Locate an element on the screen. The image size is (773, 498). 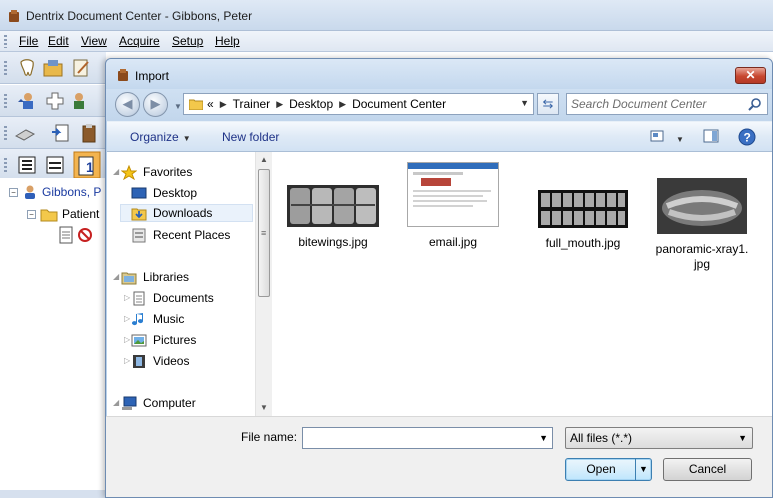
dialog-title-bar: Import ✕ is located at coordinates (439, 74).